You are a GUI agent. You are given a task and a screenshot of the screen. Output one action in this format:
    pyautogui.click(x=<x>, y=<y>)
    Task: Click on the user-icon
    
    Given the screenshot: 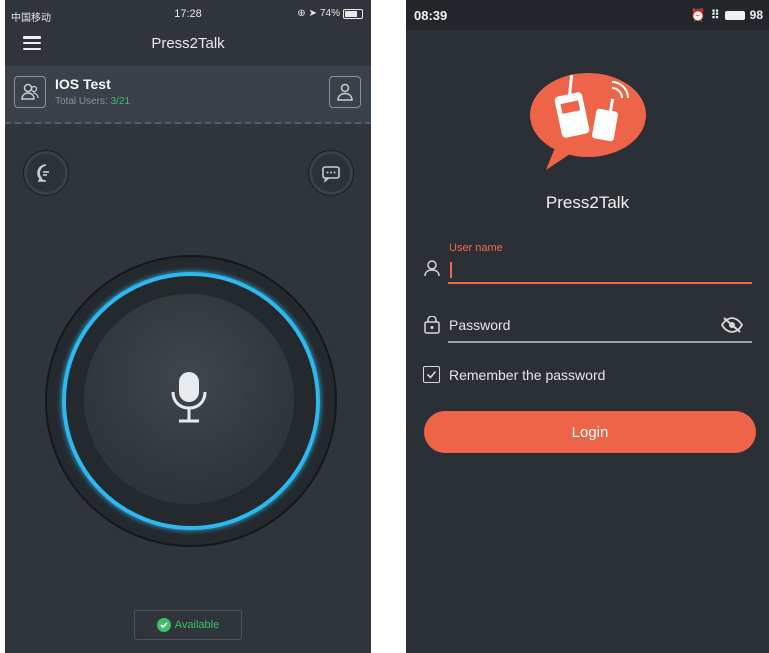 What is the action you would take?
    pyautogui.click(x=432, y=268)
    